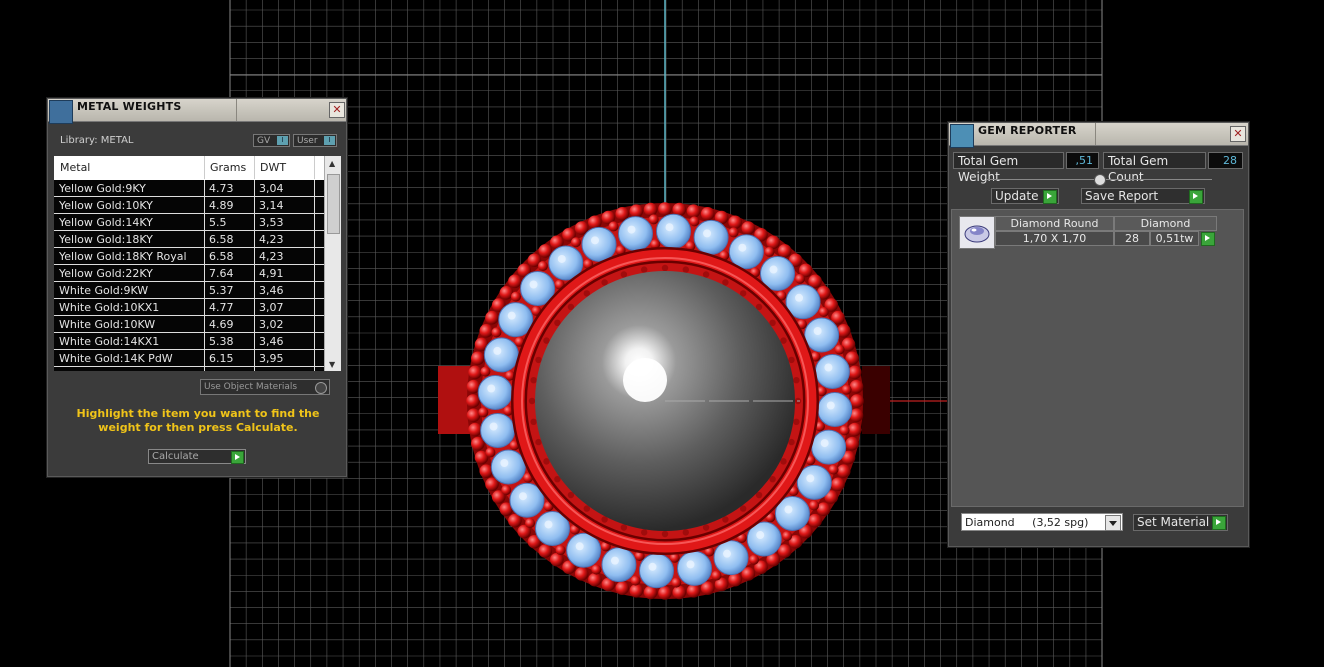  Describe the element at coordinates (197, 456) in the screenshot. I see `calculate-button: Calculate` at that location.